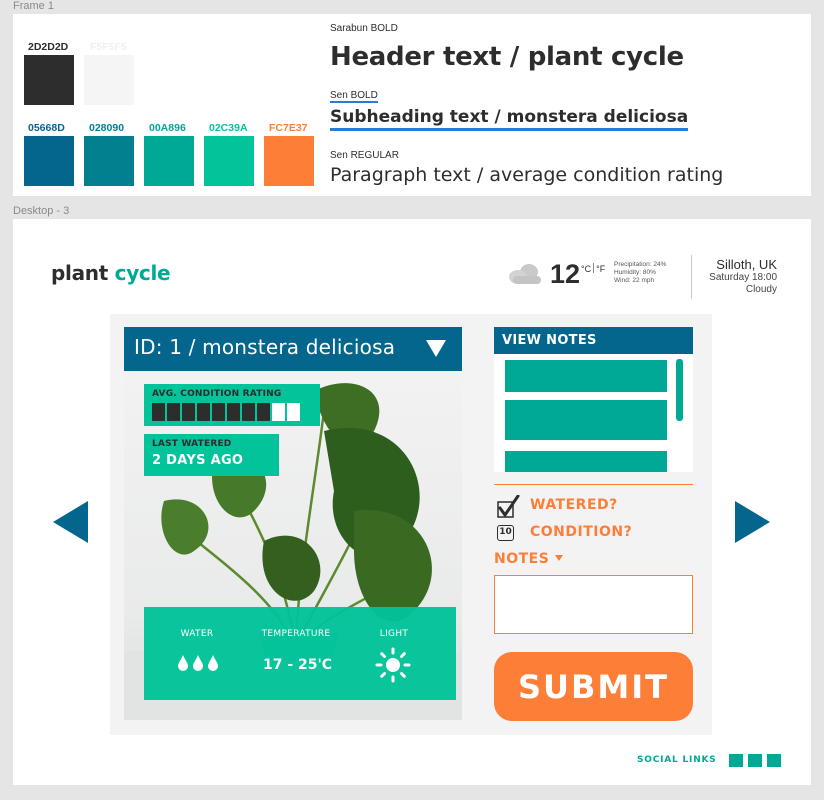 This screenshot has height=800, width=824. What do you see at coordinates (525, 274) in the screenshot?
I see `cloud-icon` at bounding box center [525, 274].